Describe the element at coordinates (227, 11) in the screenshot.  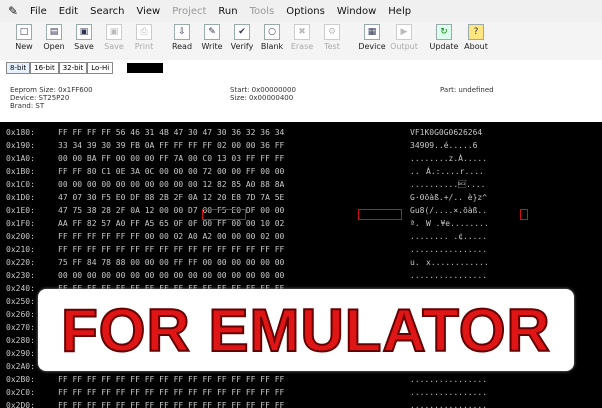
I see `menu-run: Run` at that location.